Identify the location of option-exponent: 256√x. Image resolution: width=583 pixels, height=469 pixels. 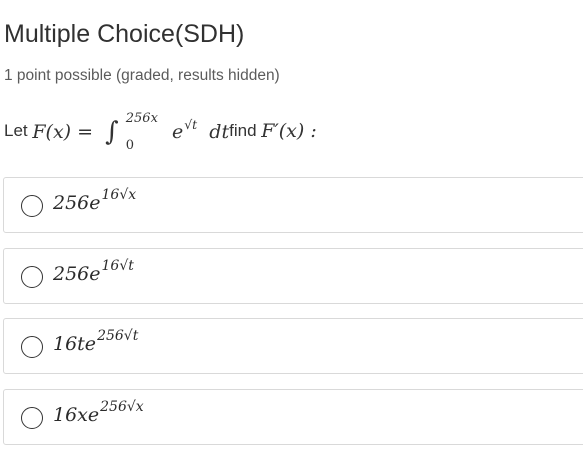
(122, 407).